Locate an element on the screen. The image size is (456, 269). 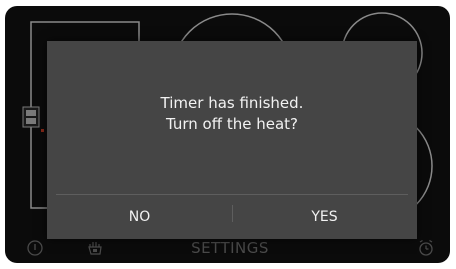
no-button: NO is located at coordinates (139, 217).